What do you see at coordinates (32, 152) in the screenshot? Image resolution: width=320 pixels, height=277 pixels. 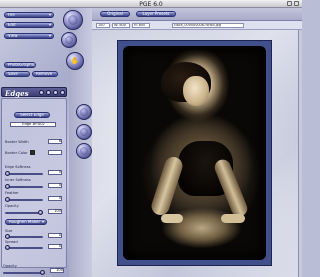 I see `border-color-swatch` at bounding box center [32, 152].